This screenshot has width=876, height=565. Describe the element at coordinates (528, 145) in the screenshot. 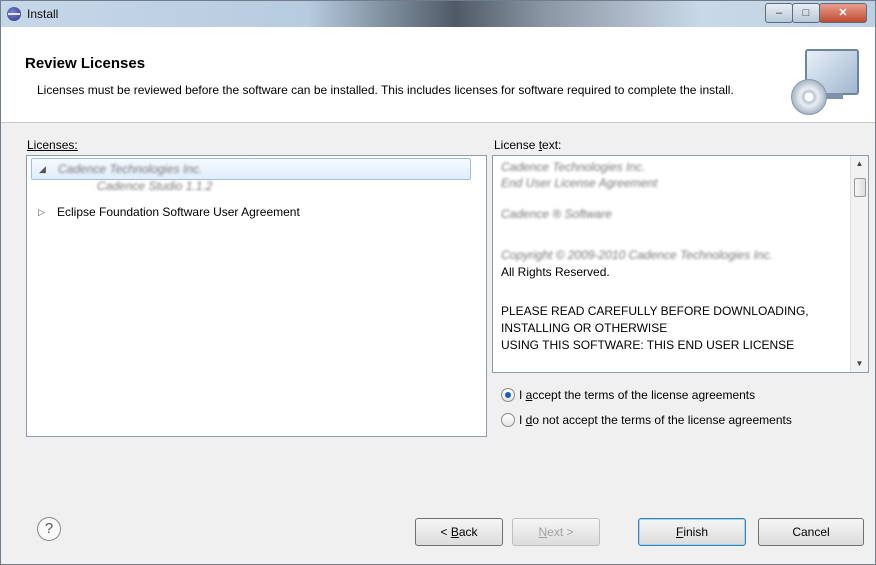

I see `license-text-label: License text:` at that location.